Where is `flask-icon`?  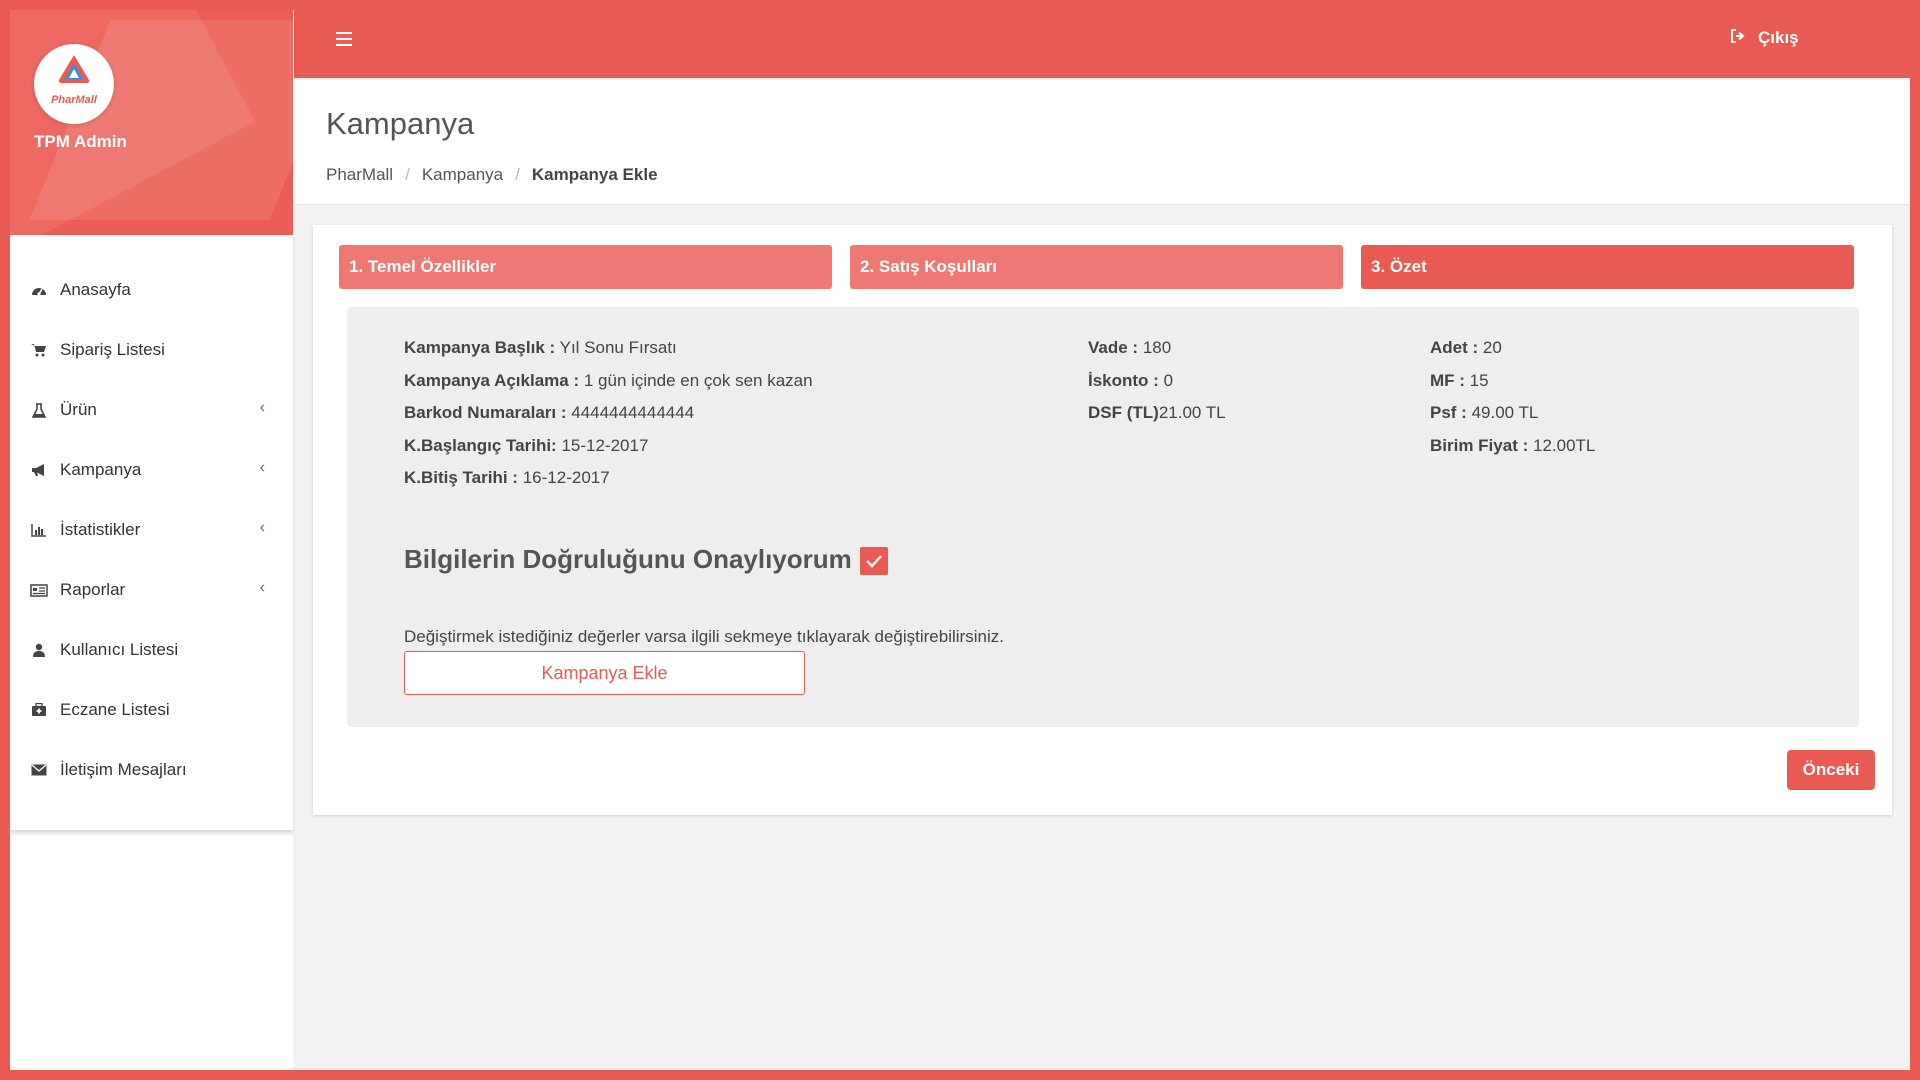 flask-icon is located at coordinates (39, 410).